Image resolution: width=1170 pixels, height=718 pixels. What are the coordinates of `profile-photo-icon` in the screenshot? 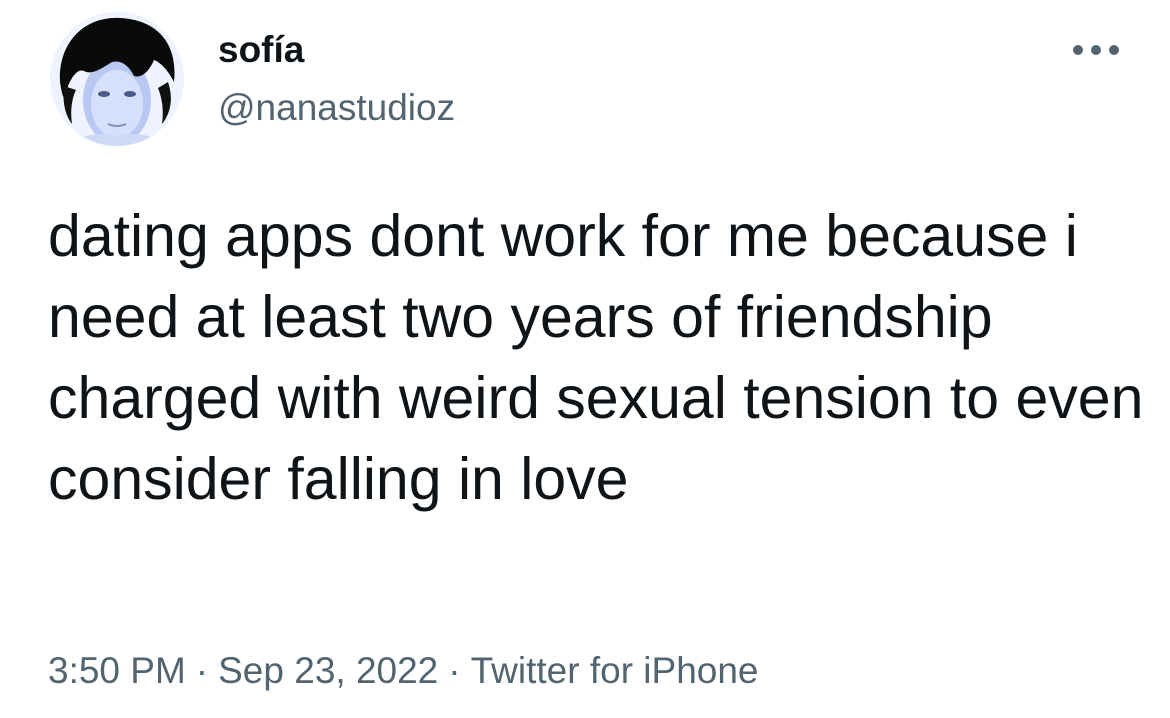 It's located at (117, 79).